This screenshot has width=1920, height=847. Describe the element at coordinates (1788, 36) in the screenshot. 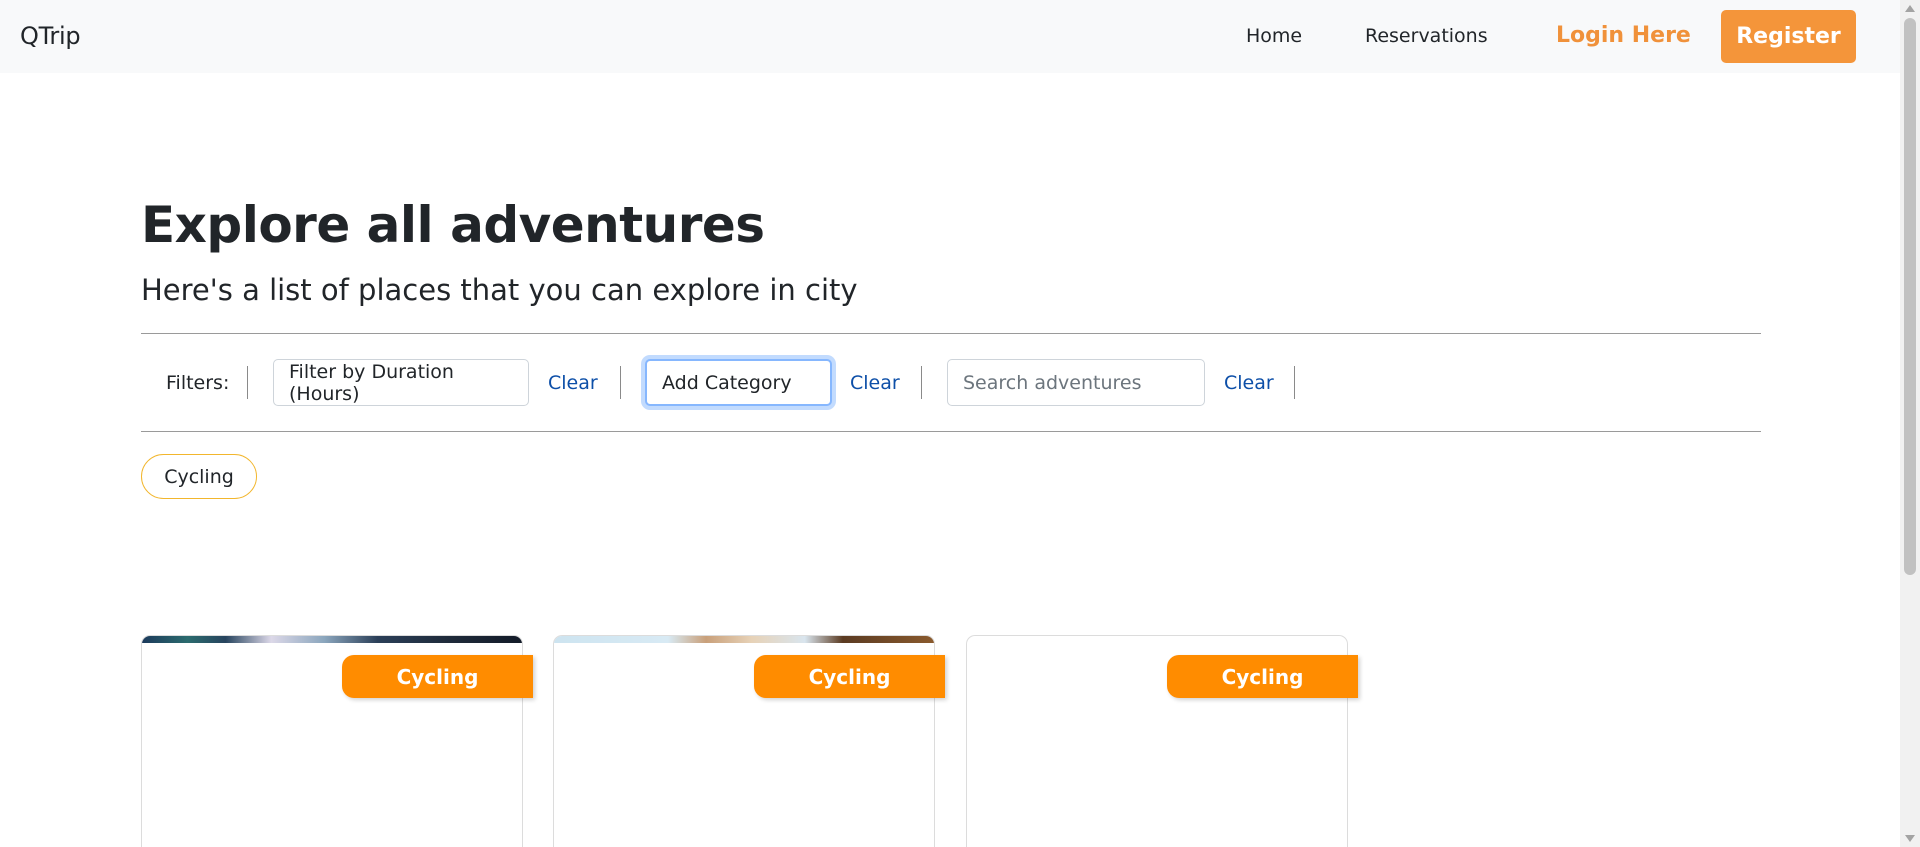

I see `register-button: Register` at that location.